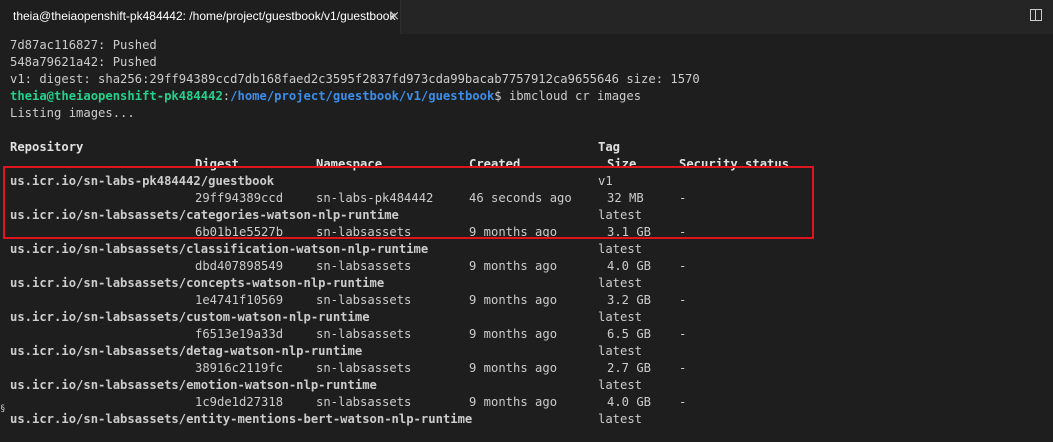 The image size is (1053, 442). What do you see at coordinates (629, 300) in the screenshot?
I see `image-size: 3.2 GB` at bounding box center [629, 300].